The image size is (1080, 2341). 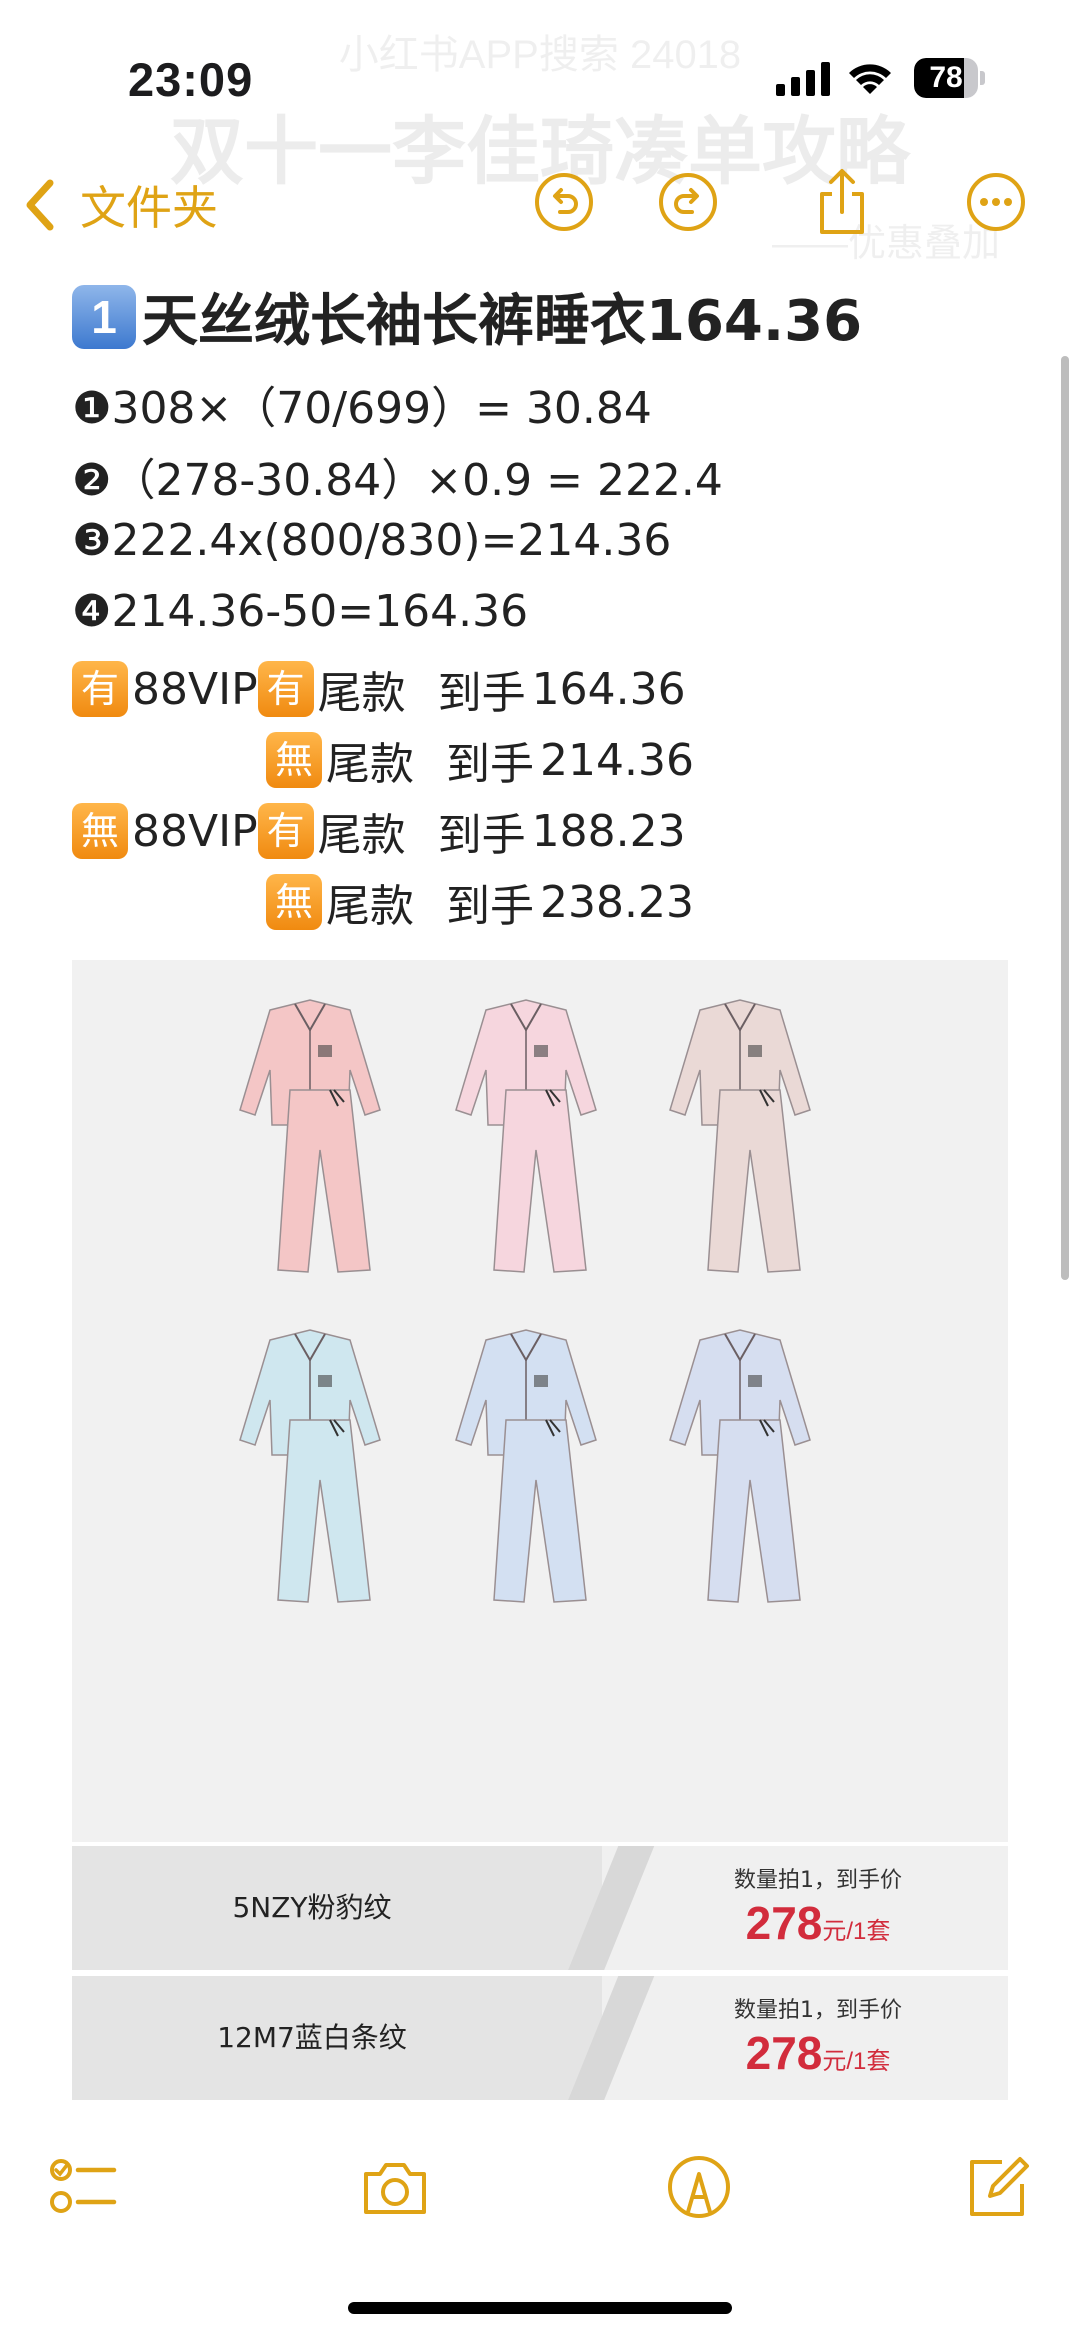 What do you see at coordinates (699, 2187) in the screenshot?
I see `markup-icon` at bounding box center [699, 2187].